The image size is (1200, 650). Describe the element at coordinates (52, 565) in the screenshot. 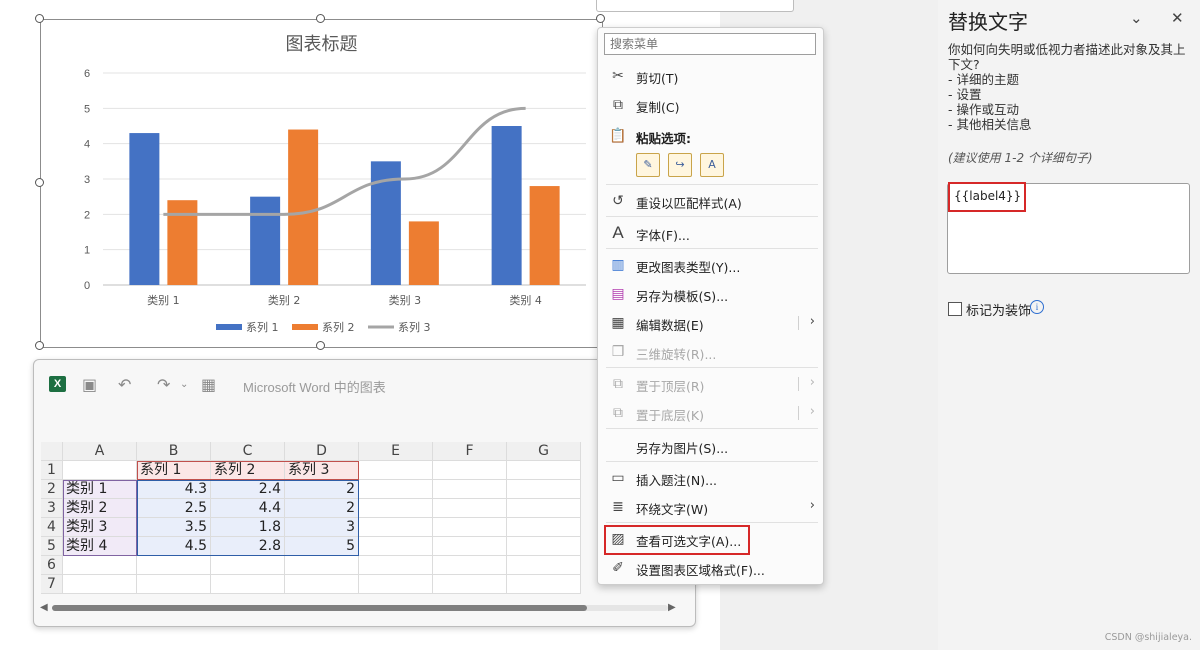

I see `row-header: 6` at that location.